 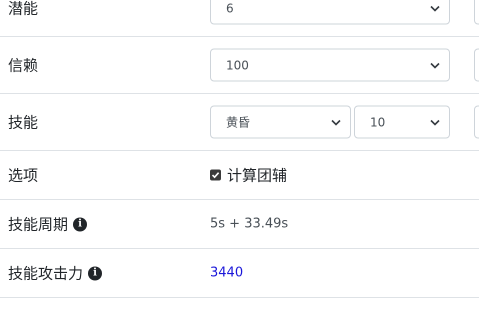 I want to click on skill-atk-label: 技能攻击力 i, so click(x=55, y=273).